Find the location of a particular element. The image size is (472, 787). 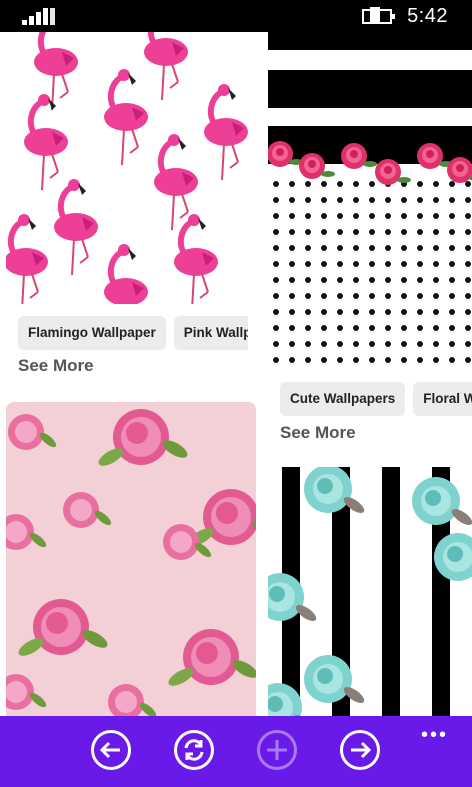

add-button is located at coordinates (277, 750).